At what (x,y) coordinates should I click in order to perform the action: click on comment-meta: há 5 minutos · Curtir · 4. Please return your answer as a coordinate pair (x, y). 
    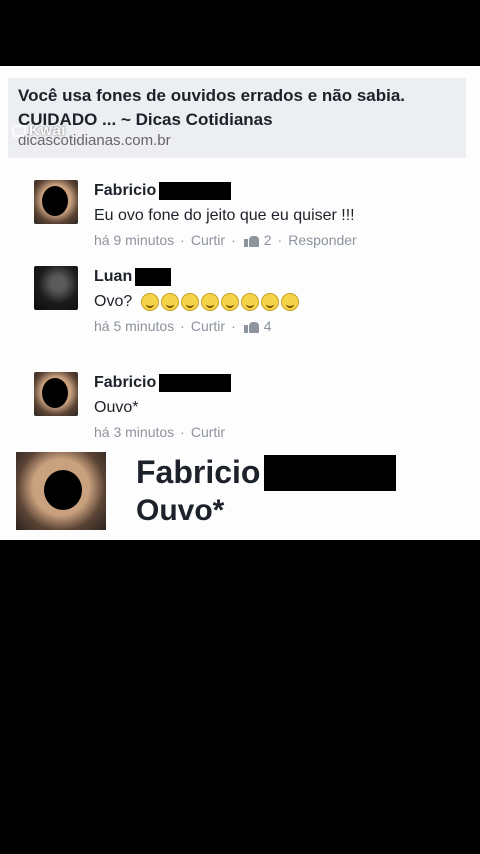
    Looking at the image, I should click on (197, 326).